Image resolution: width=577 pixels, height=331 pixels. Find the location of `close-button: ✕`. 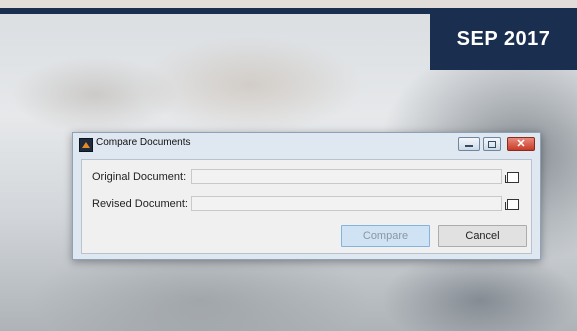

close-button: ✕ is located at coordinates (521, 144).